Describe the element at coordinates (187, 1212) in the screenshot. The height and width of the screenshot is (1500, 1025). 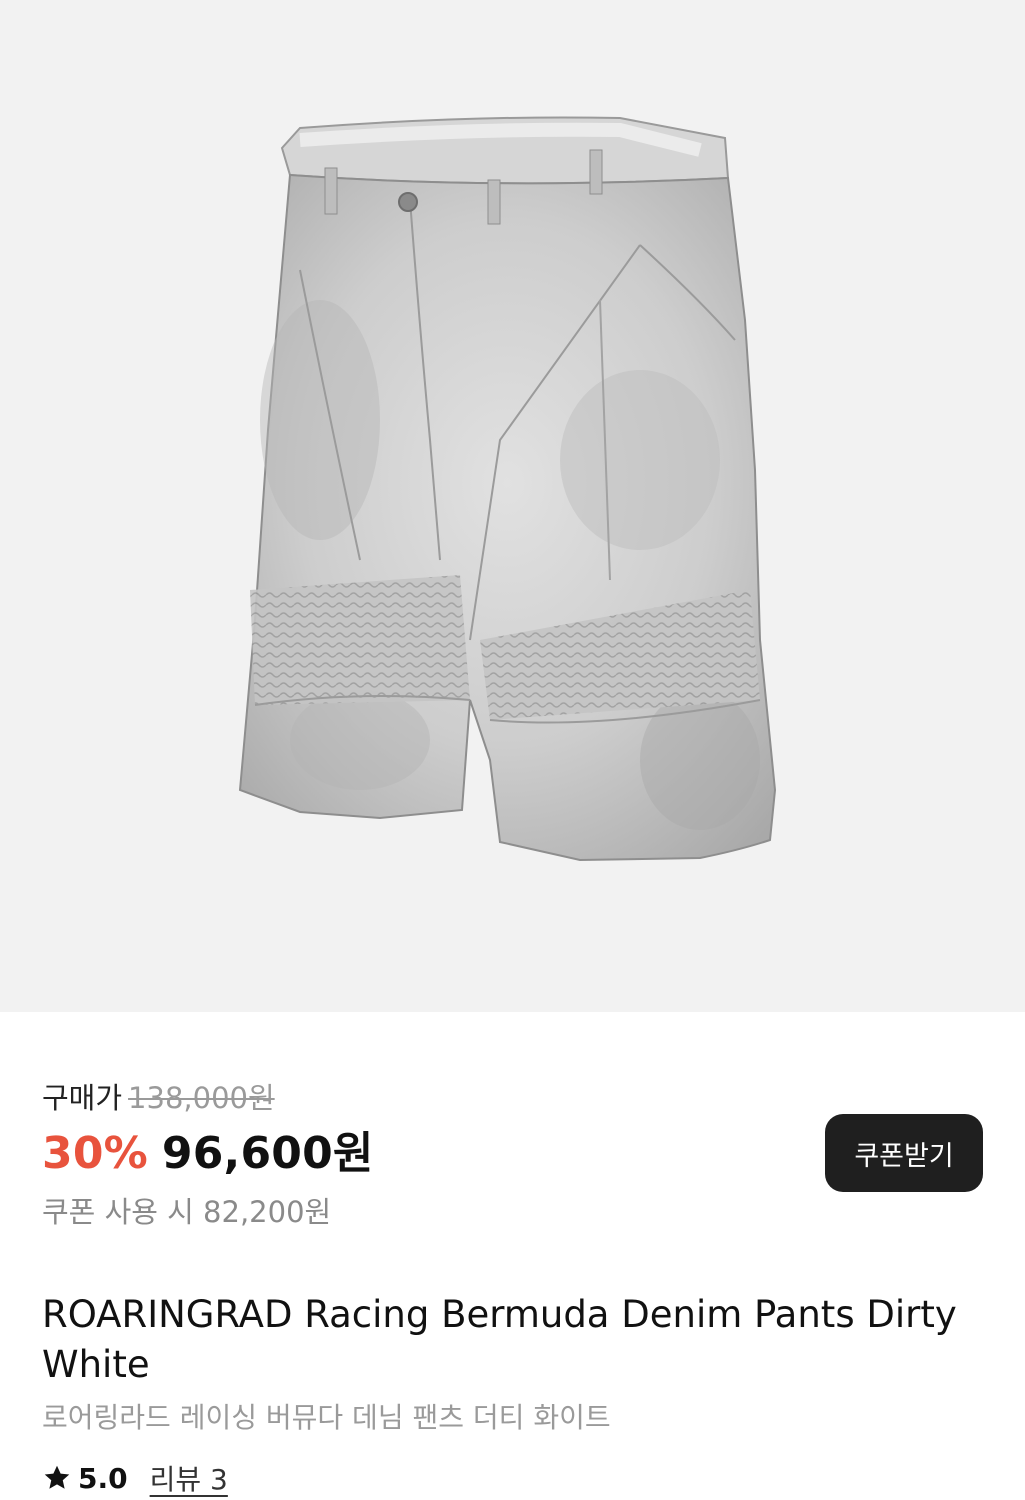
I see `coupon-price-text: 쿠폰 사용 시 82,200원` at that location.